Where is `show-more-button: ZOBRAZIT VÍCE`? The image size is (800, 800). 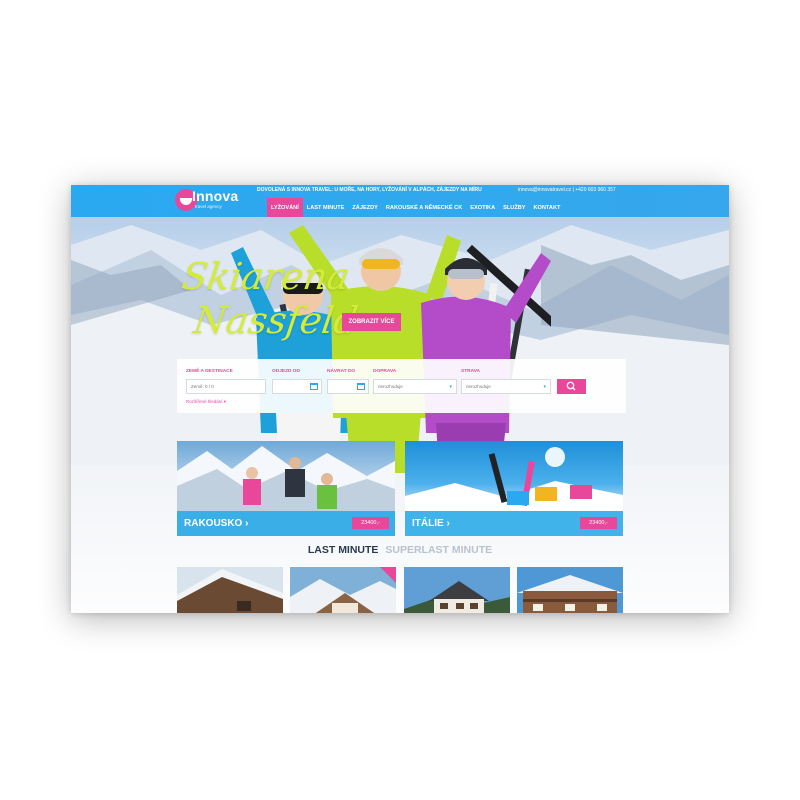
show-more-button: ZOBRAZIT VÍCE is located at coordinates (371, 322).